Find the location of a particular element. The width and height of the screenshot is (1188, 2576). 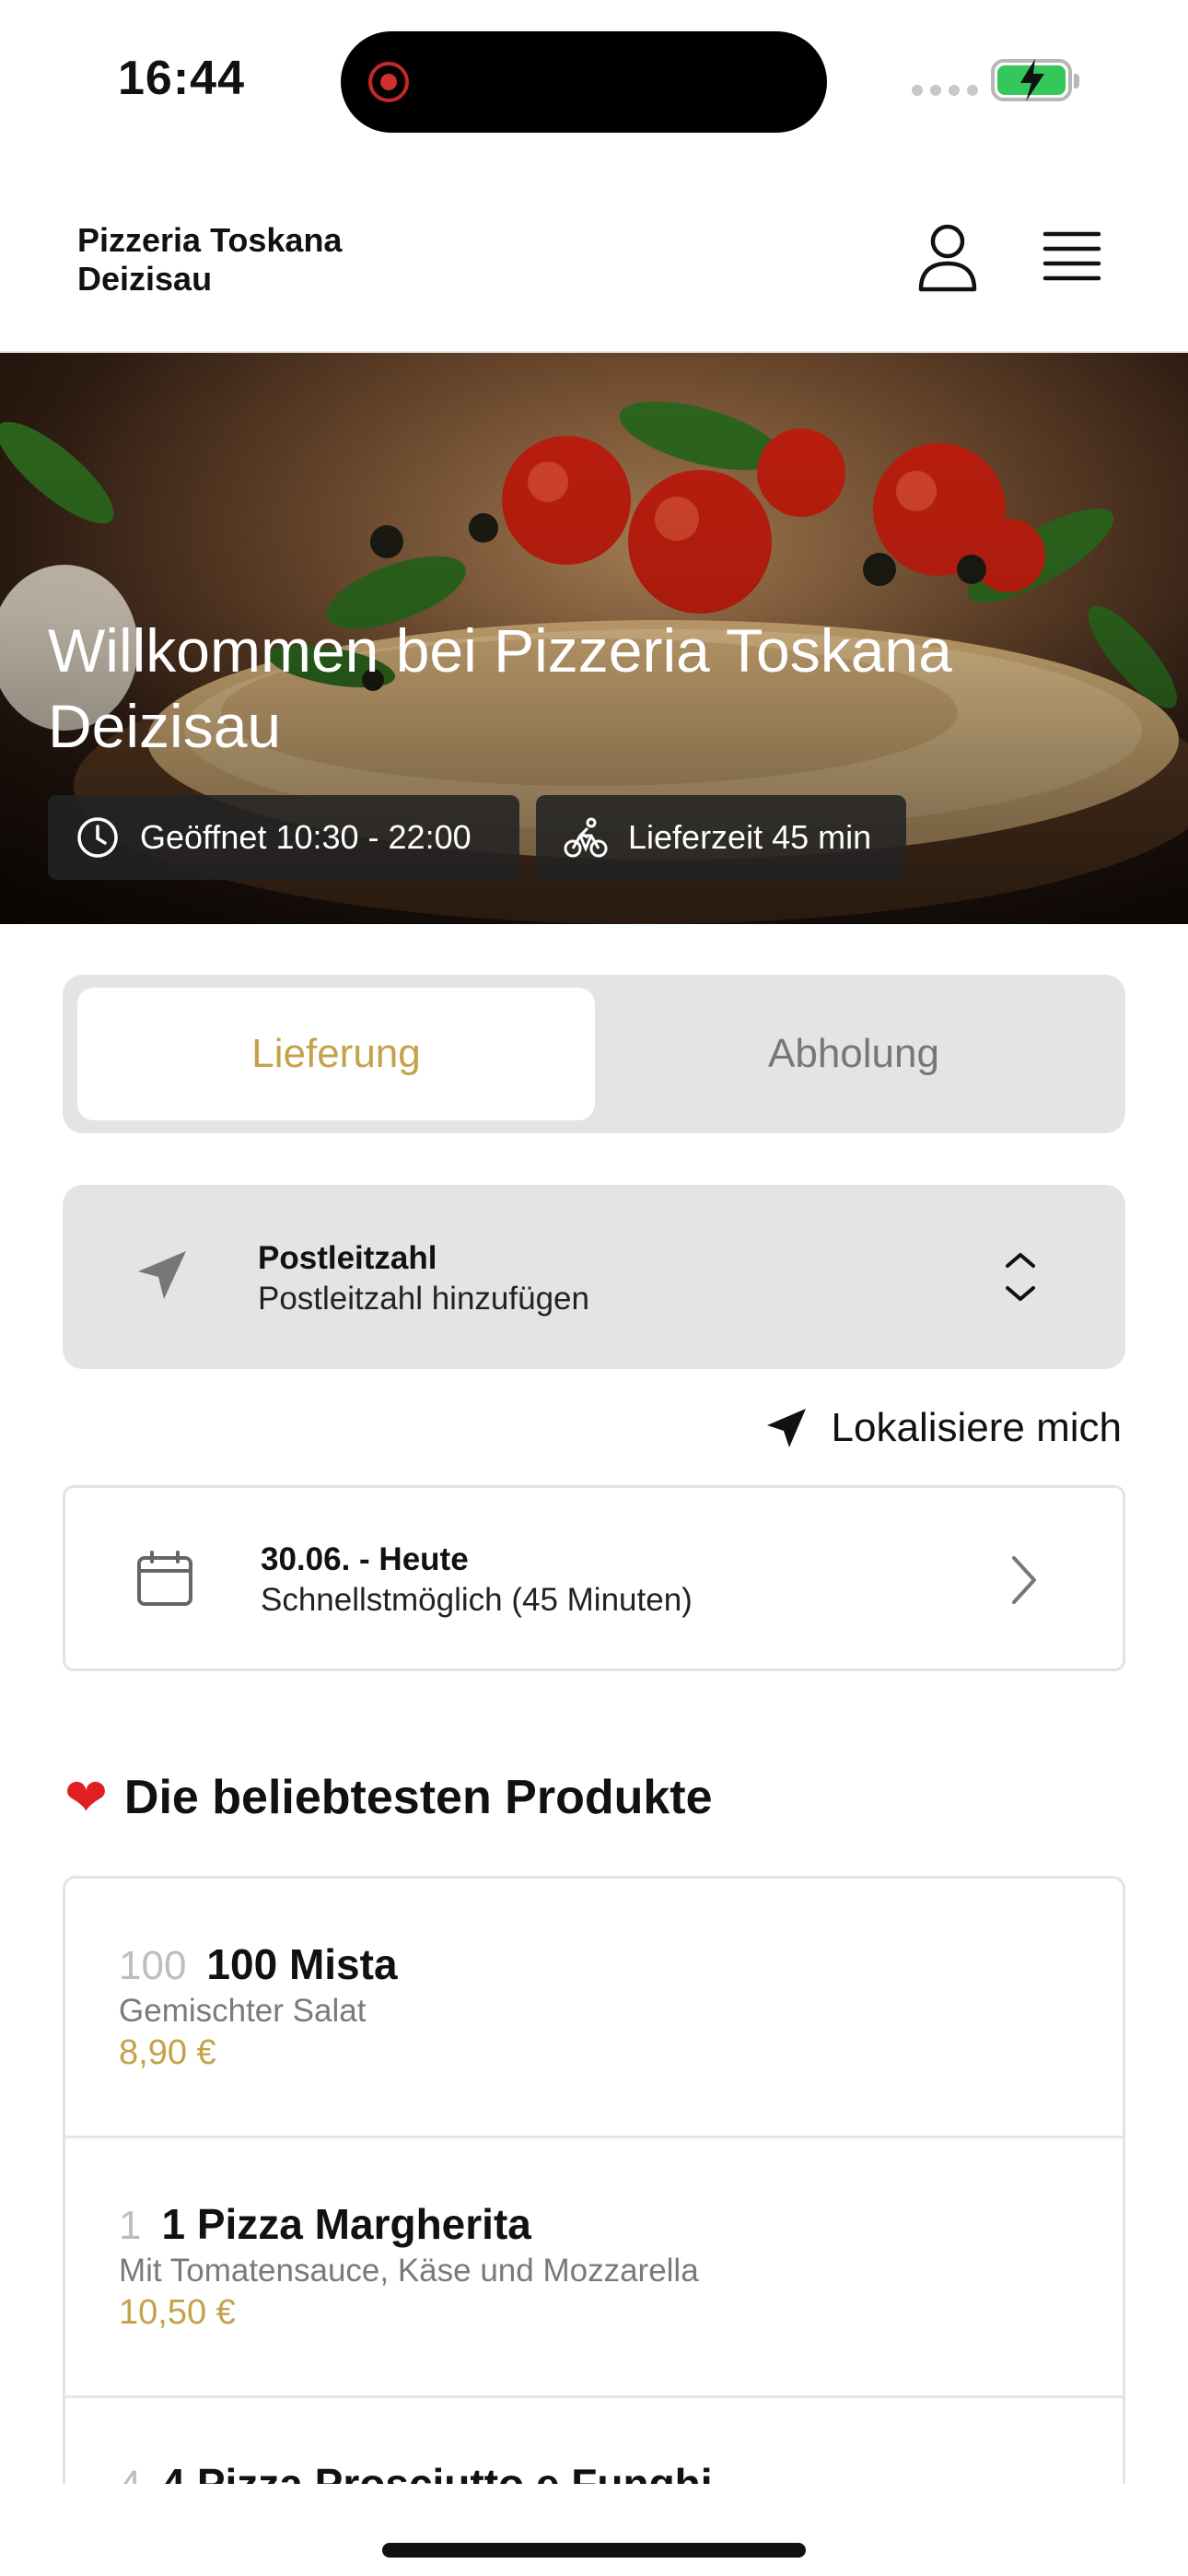

popular-products-title: Die beliebtesten Produkte is located at coordinates (418, 1797).